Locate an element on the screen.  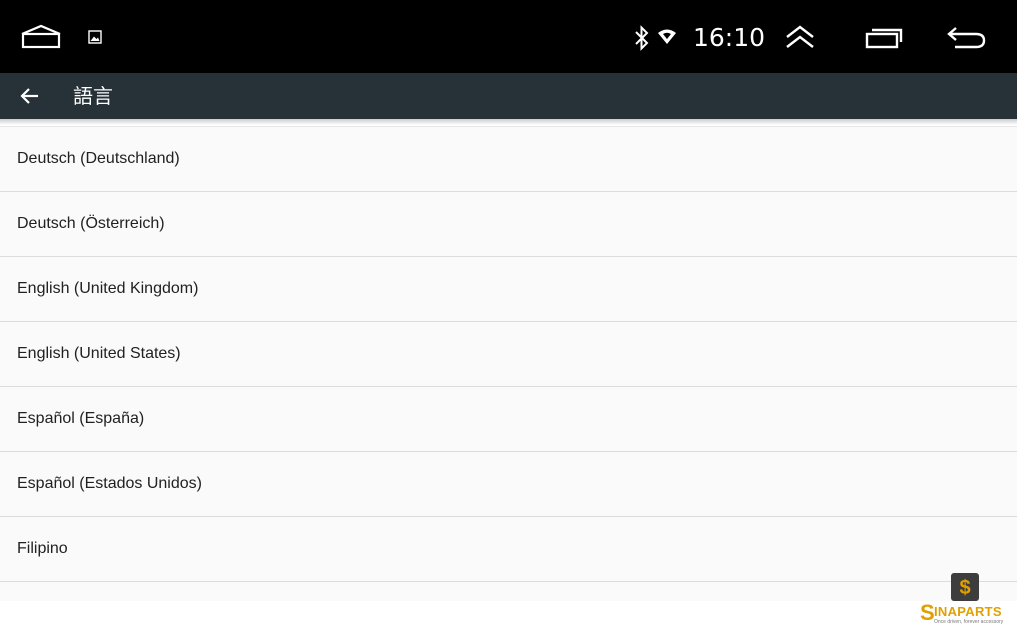
language-item-filipino: Filipino is located at coordinates (508, 549).